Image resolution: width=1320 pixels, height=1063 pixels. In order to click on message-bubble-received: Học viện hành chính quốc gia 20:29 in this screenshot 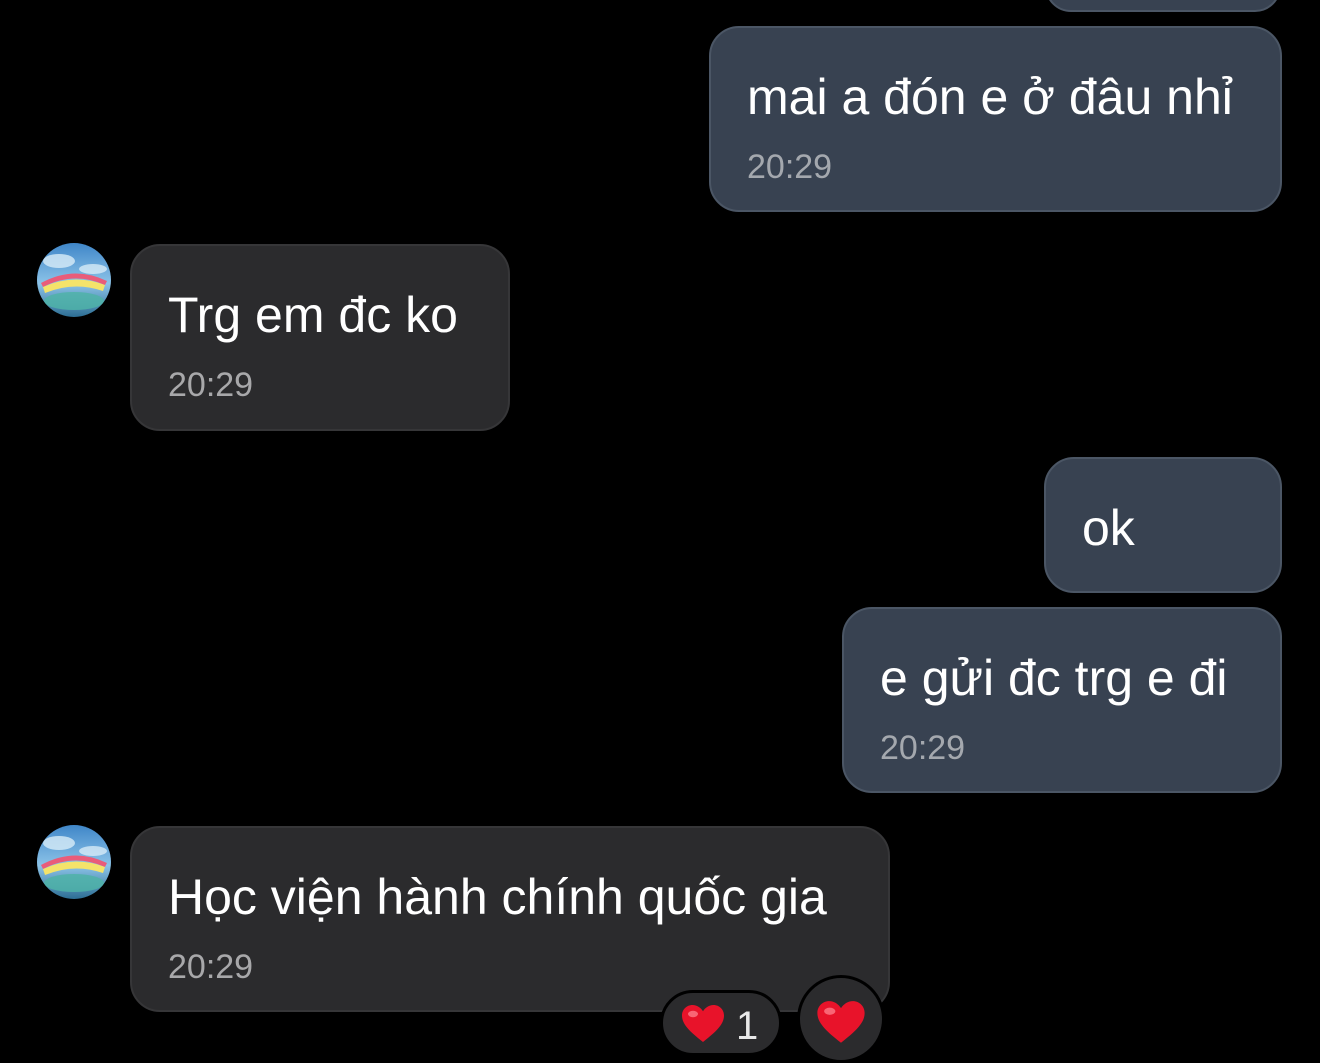, I will do `click(510, 919)`.